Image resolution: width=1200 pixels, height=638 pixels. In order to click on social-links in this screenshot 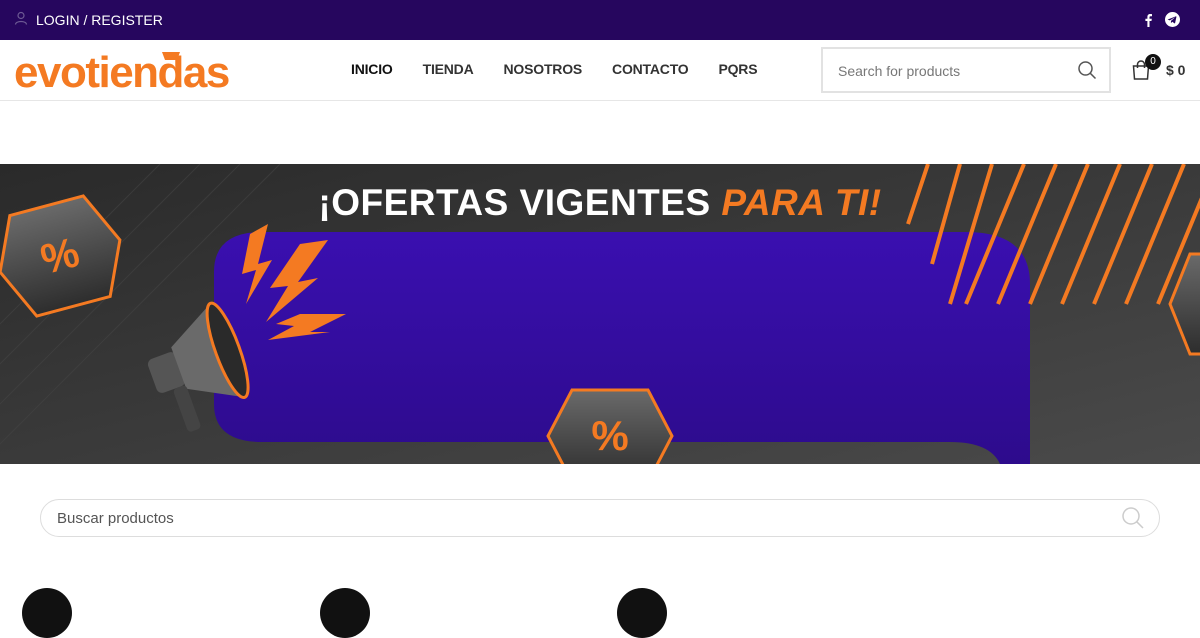, I will do `click(1161, 22)`.